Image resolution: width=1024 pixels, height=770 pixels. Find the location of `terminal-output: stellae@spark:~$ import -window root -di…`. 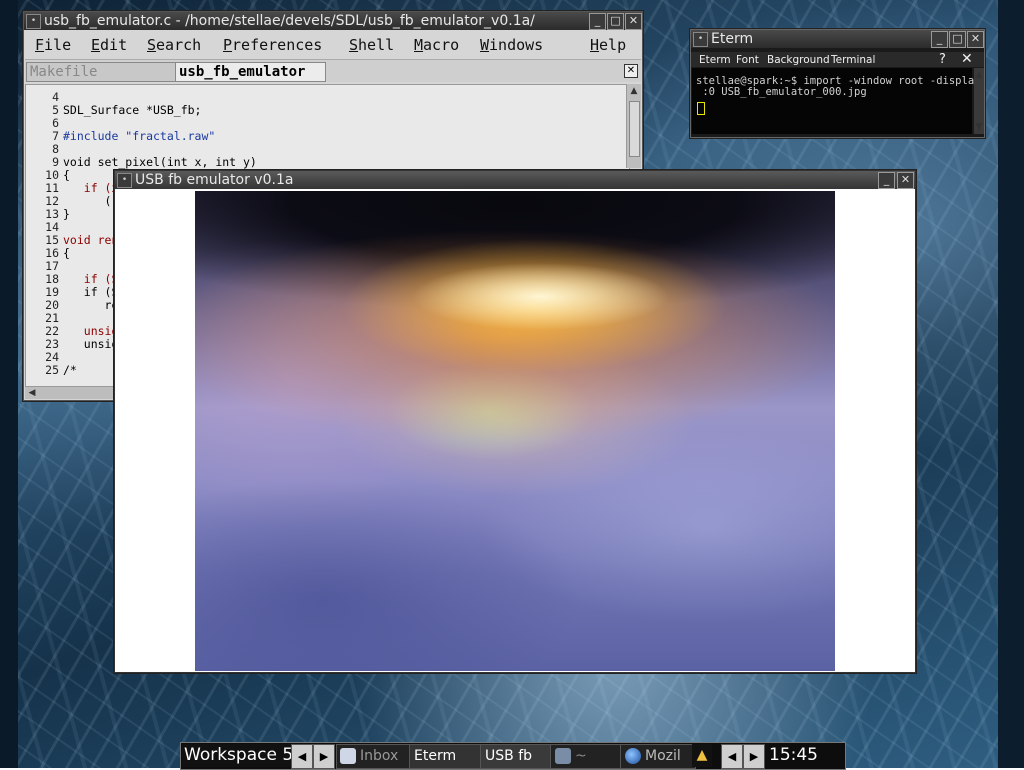

terminal-output: stellae@spark:~$ import -window root -di… is located at coordinates (836, 101).